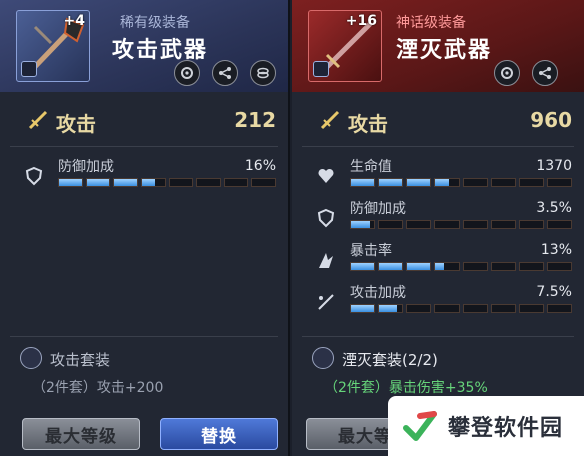 This screenshot has width=584, height=456. Describe the element at coordinates (438, 176) in the screenshot. I see `stat-row: 生命值 1370` at that location.